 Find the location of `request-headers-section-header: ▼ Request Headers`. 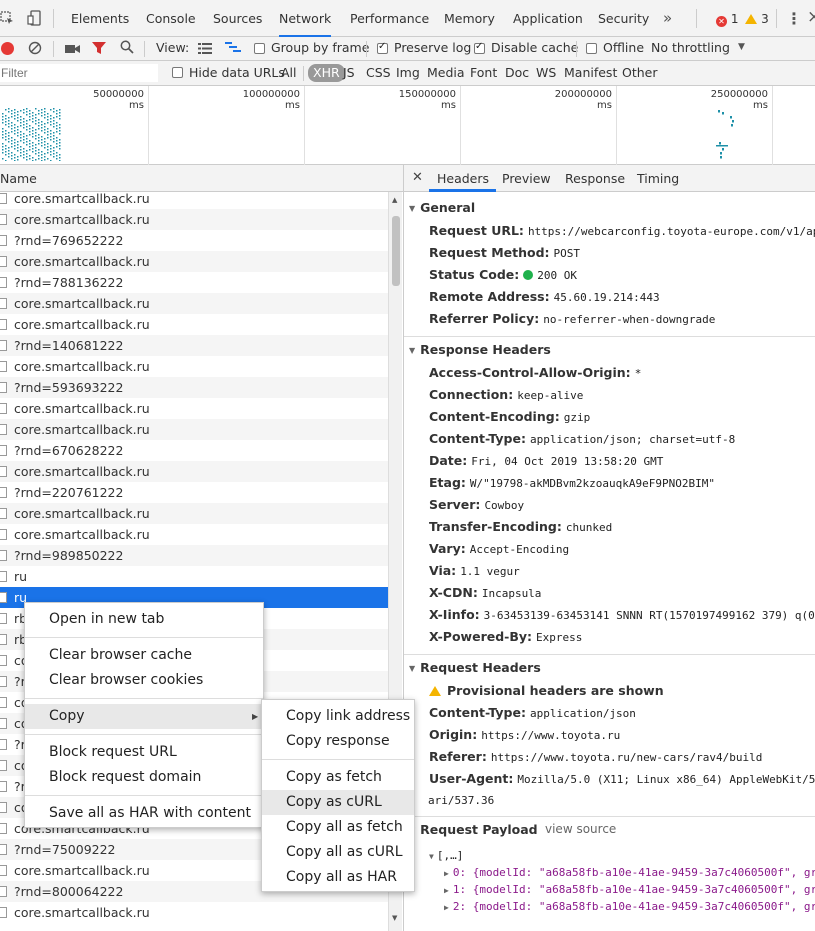

request-headers-section-header: ▼ Request Headers is located at coordinates (475, 667).